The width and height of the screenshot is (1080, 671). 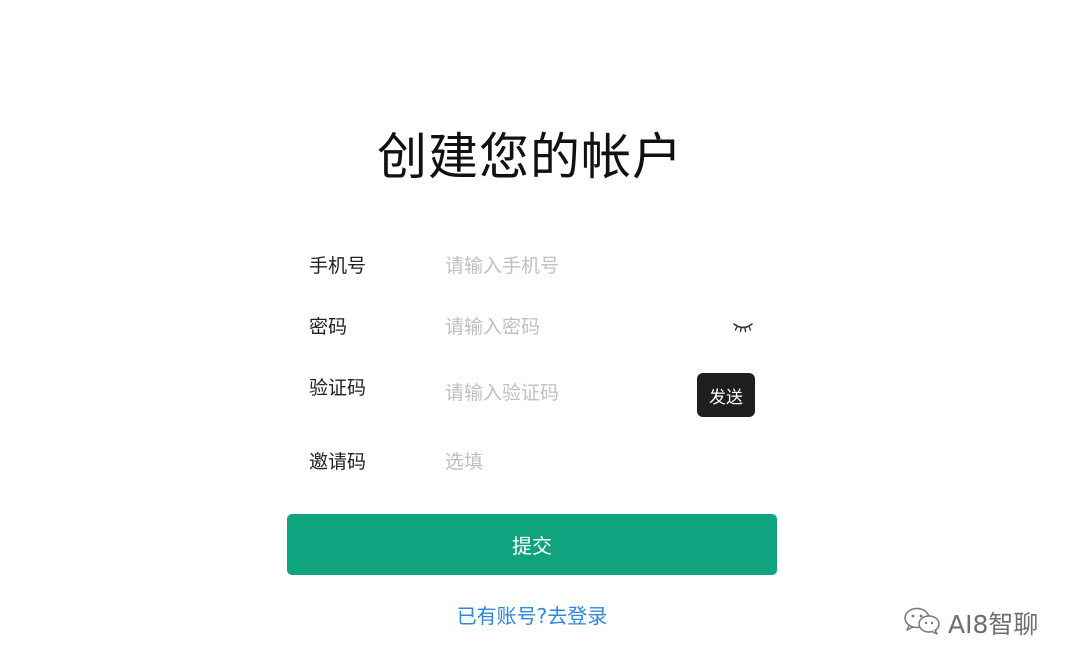 What do you see at coordinates (532, 343) in the screenshot?
I see `password-row: 密码` at bounding box center [532, 343].